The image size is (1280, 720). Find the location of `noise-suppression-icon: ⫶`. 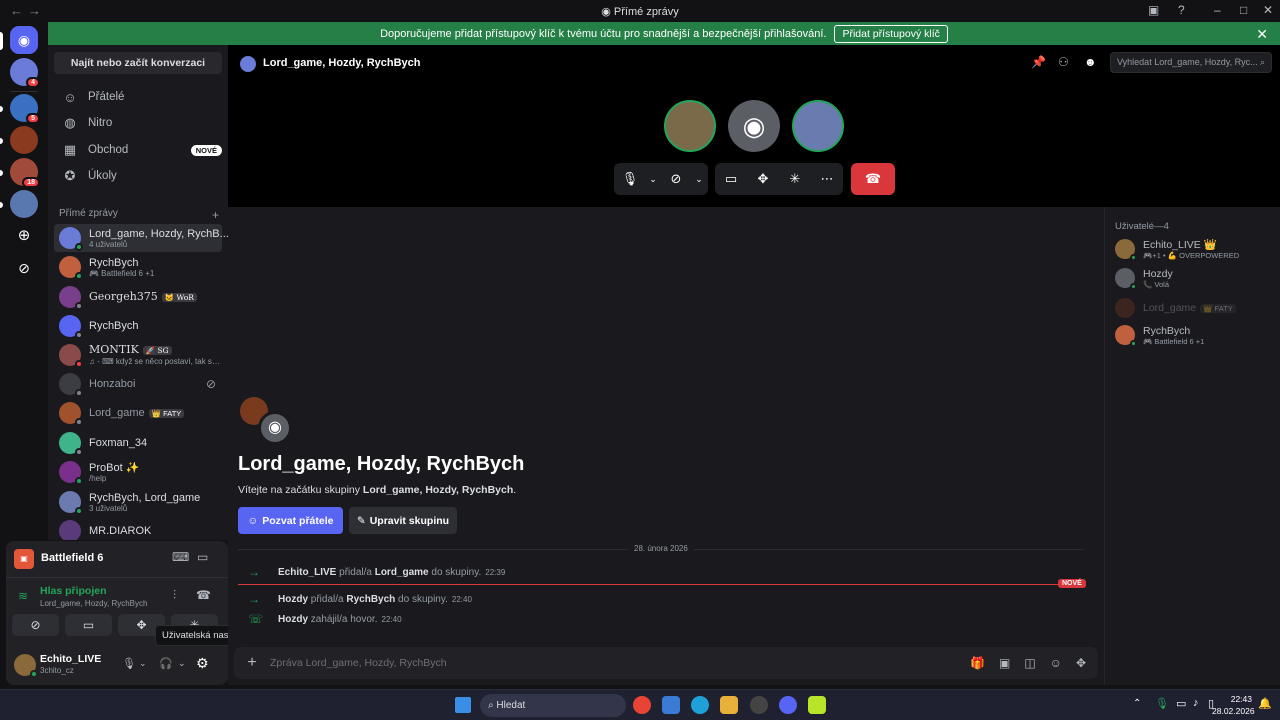

noise-suppression-icon: ⫶ is located at coordinates (174, 595).